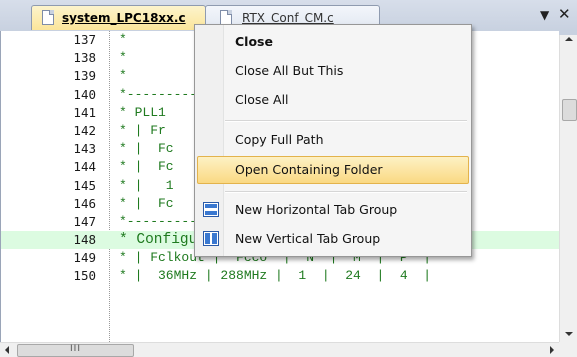 The width and height of the screenshot is (577, 357). Describe the element at coordinates (568, 349) in the screenshot. I see `scrollbar-corner` at that location.